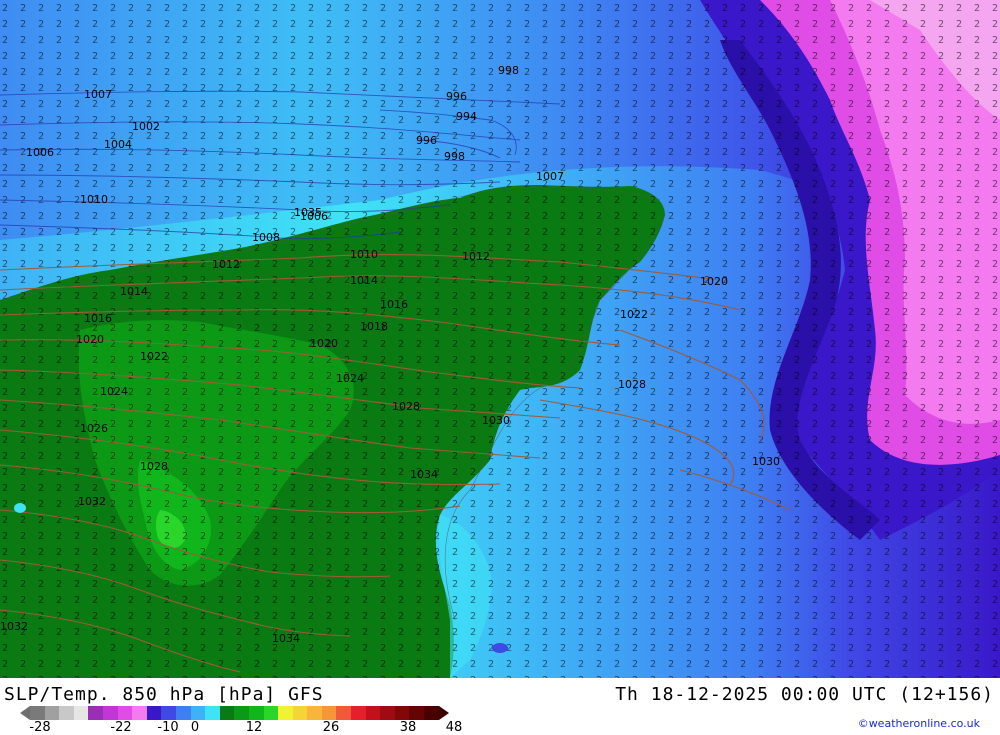 This screenshot has width=1000, height=735. What do you see at coordinates (40, 152) in the screenshot?
I see `isobar-label: 1006` at bounding box center [40, 152].